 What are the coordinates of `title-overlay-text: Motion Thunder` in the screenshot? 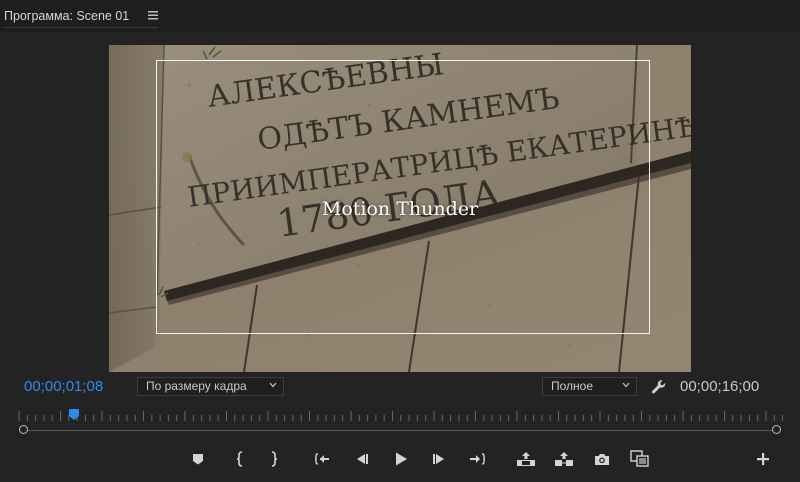 It's located at (400, 209).